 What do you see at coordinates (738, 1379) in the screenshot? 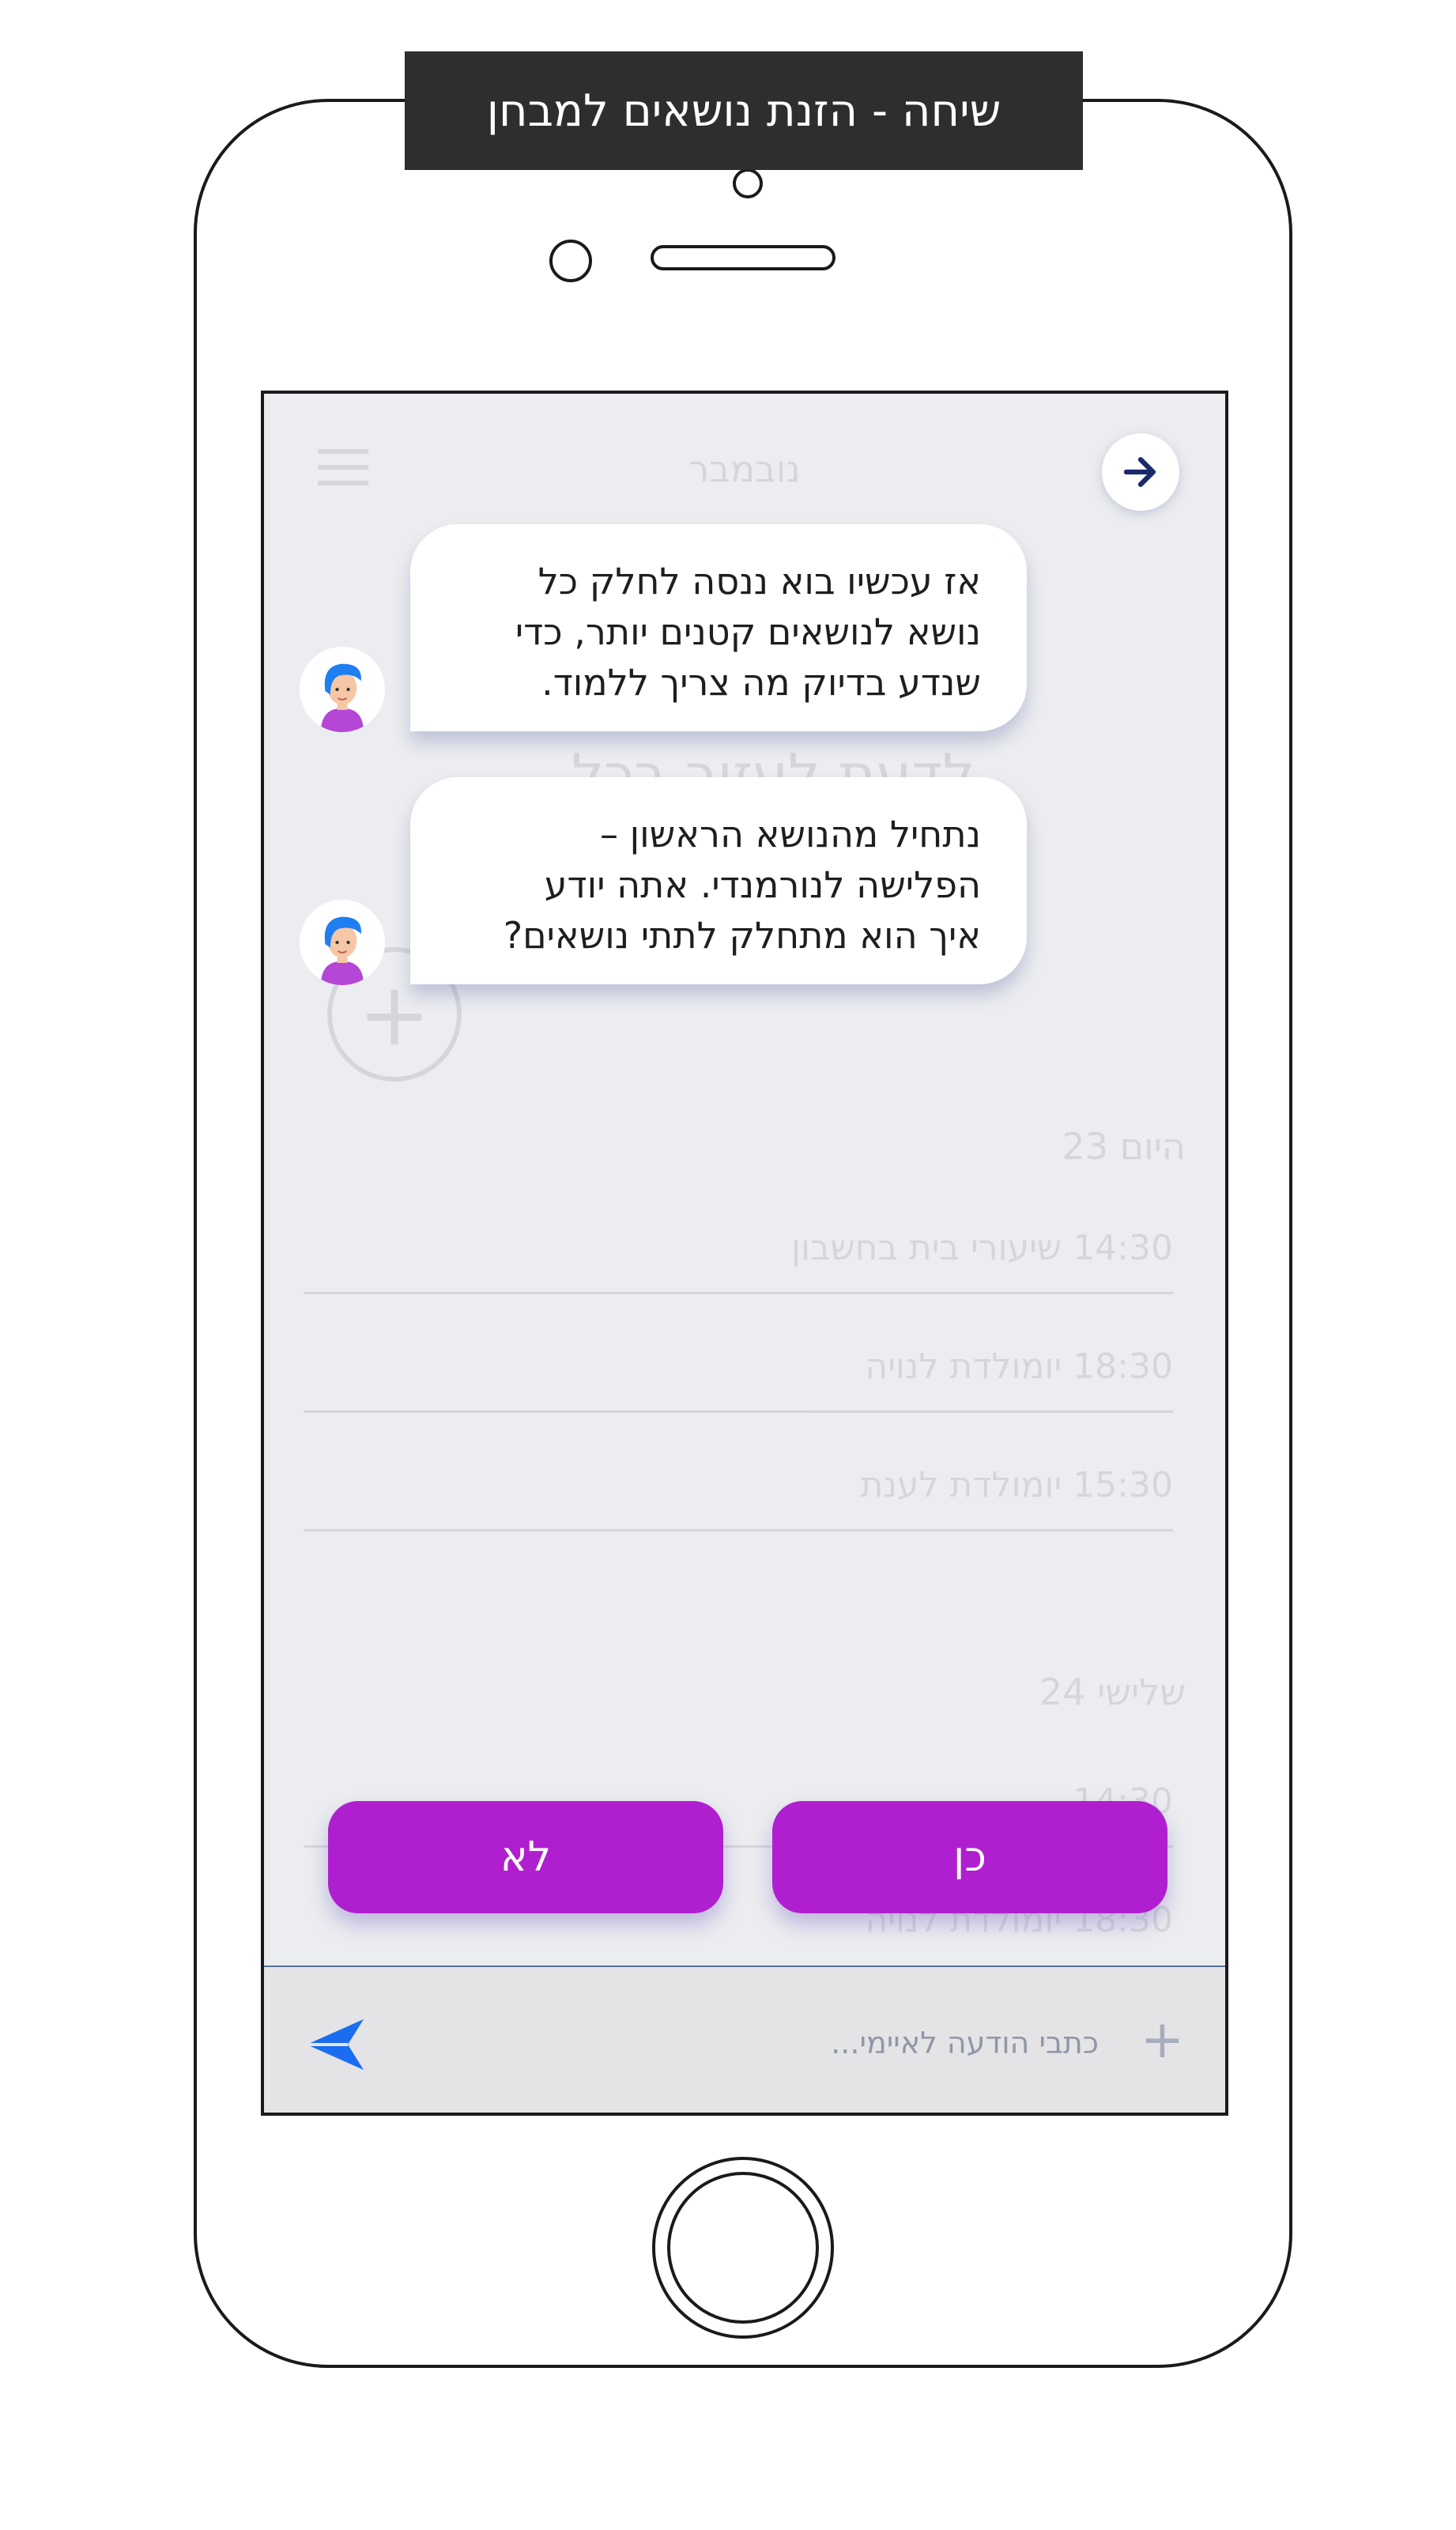
I see `list-item: 18:30 יומולדת לנויה` at bounding box center [738, 1379].